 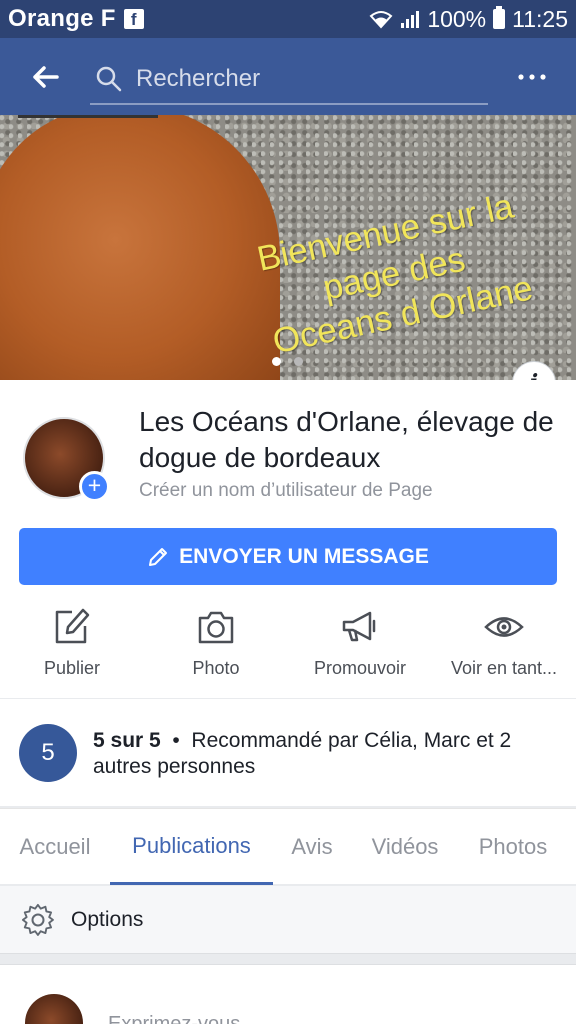 I want to click on options-bar: Options, so click(x=288, y=920).